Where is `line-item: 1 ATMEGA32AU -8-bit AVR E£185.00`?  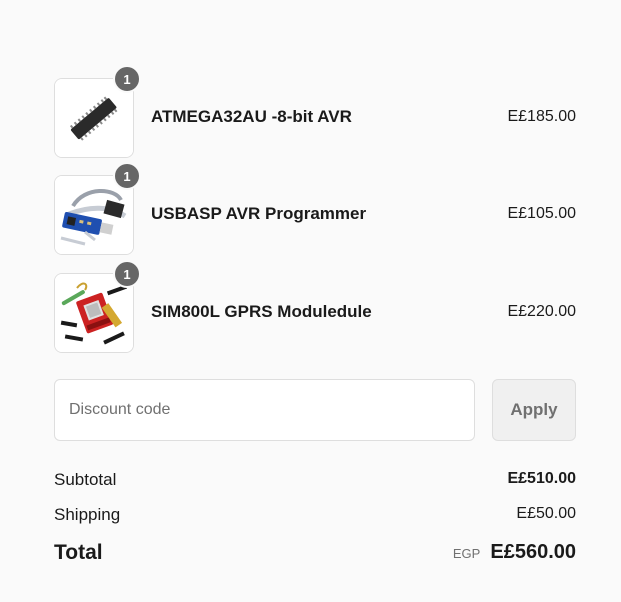
line-item: 1 ATMEGA32AU -8-bit AVR E£185.00 is located at coordinates (315, 111).